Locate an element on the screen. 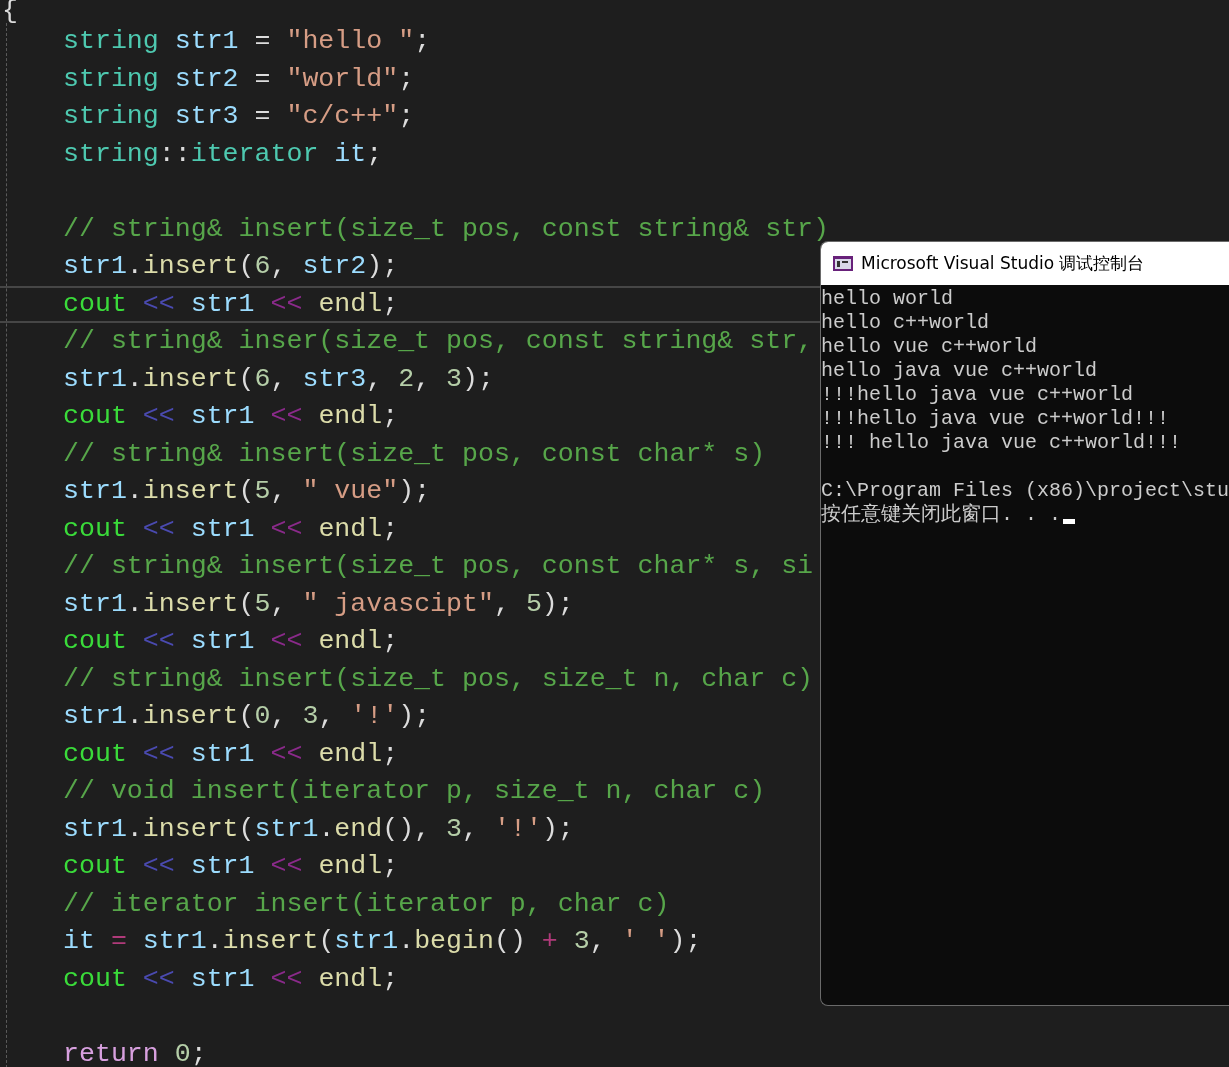  code-line: // string& insert(size_t pos, const char* s, si is located at coordinates (438, 566).